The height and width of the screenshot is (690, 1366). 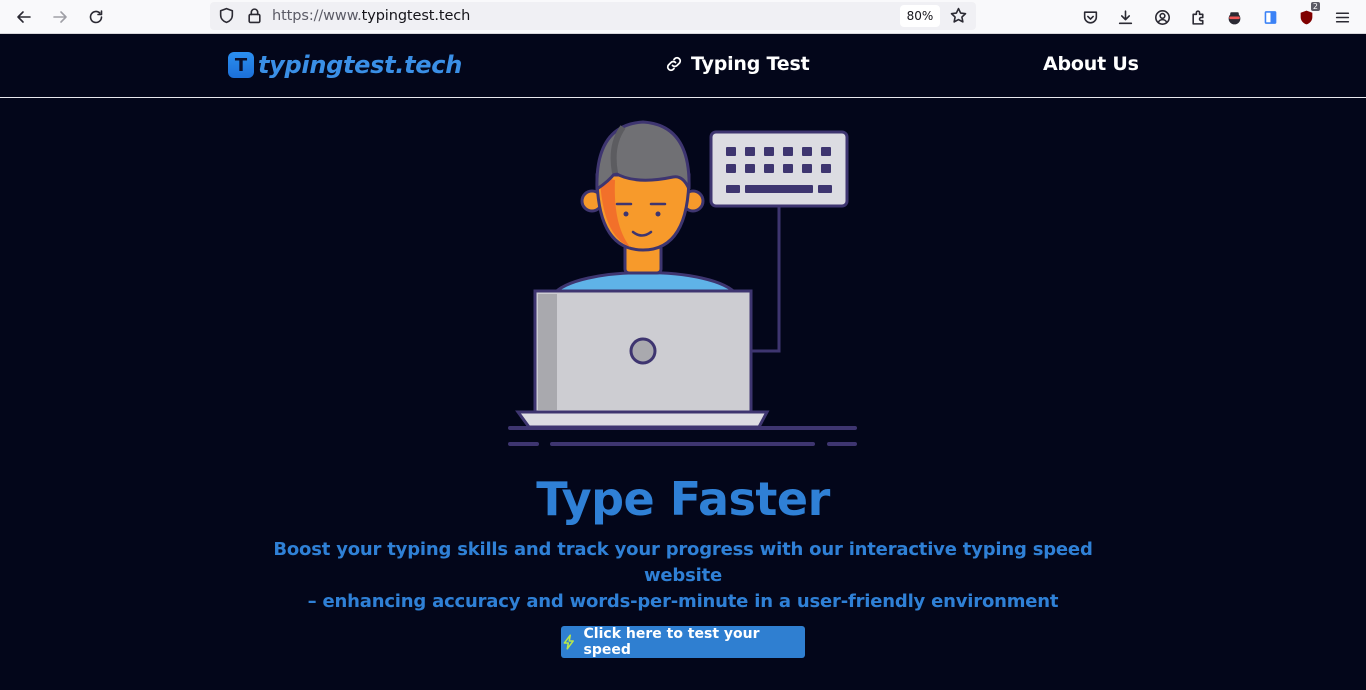 What do you see at coordinates (674, 64) in the screenshot?
I see `link-icon` at bounding box center [674, 64].